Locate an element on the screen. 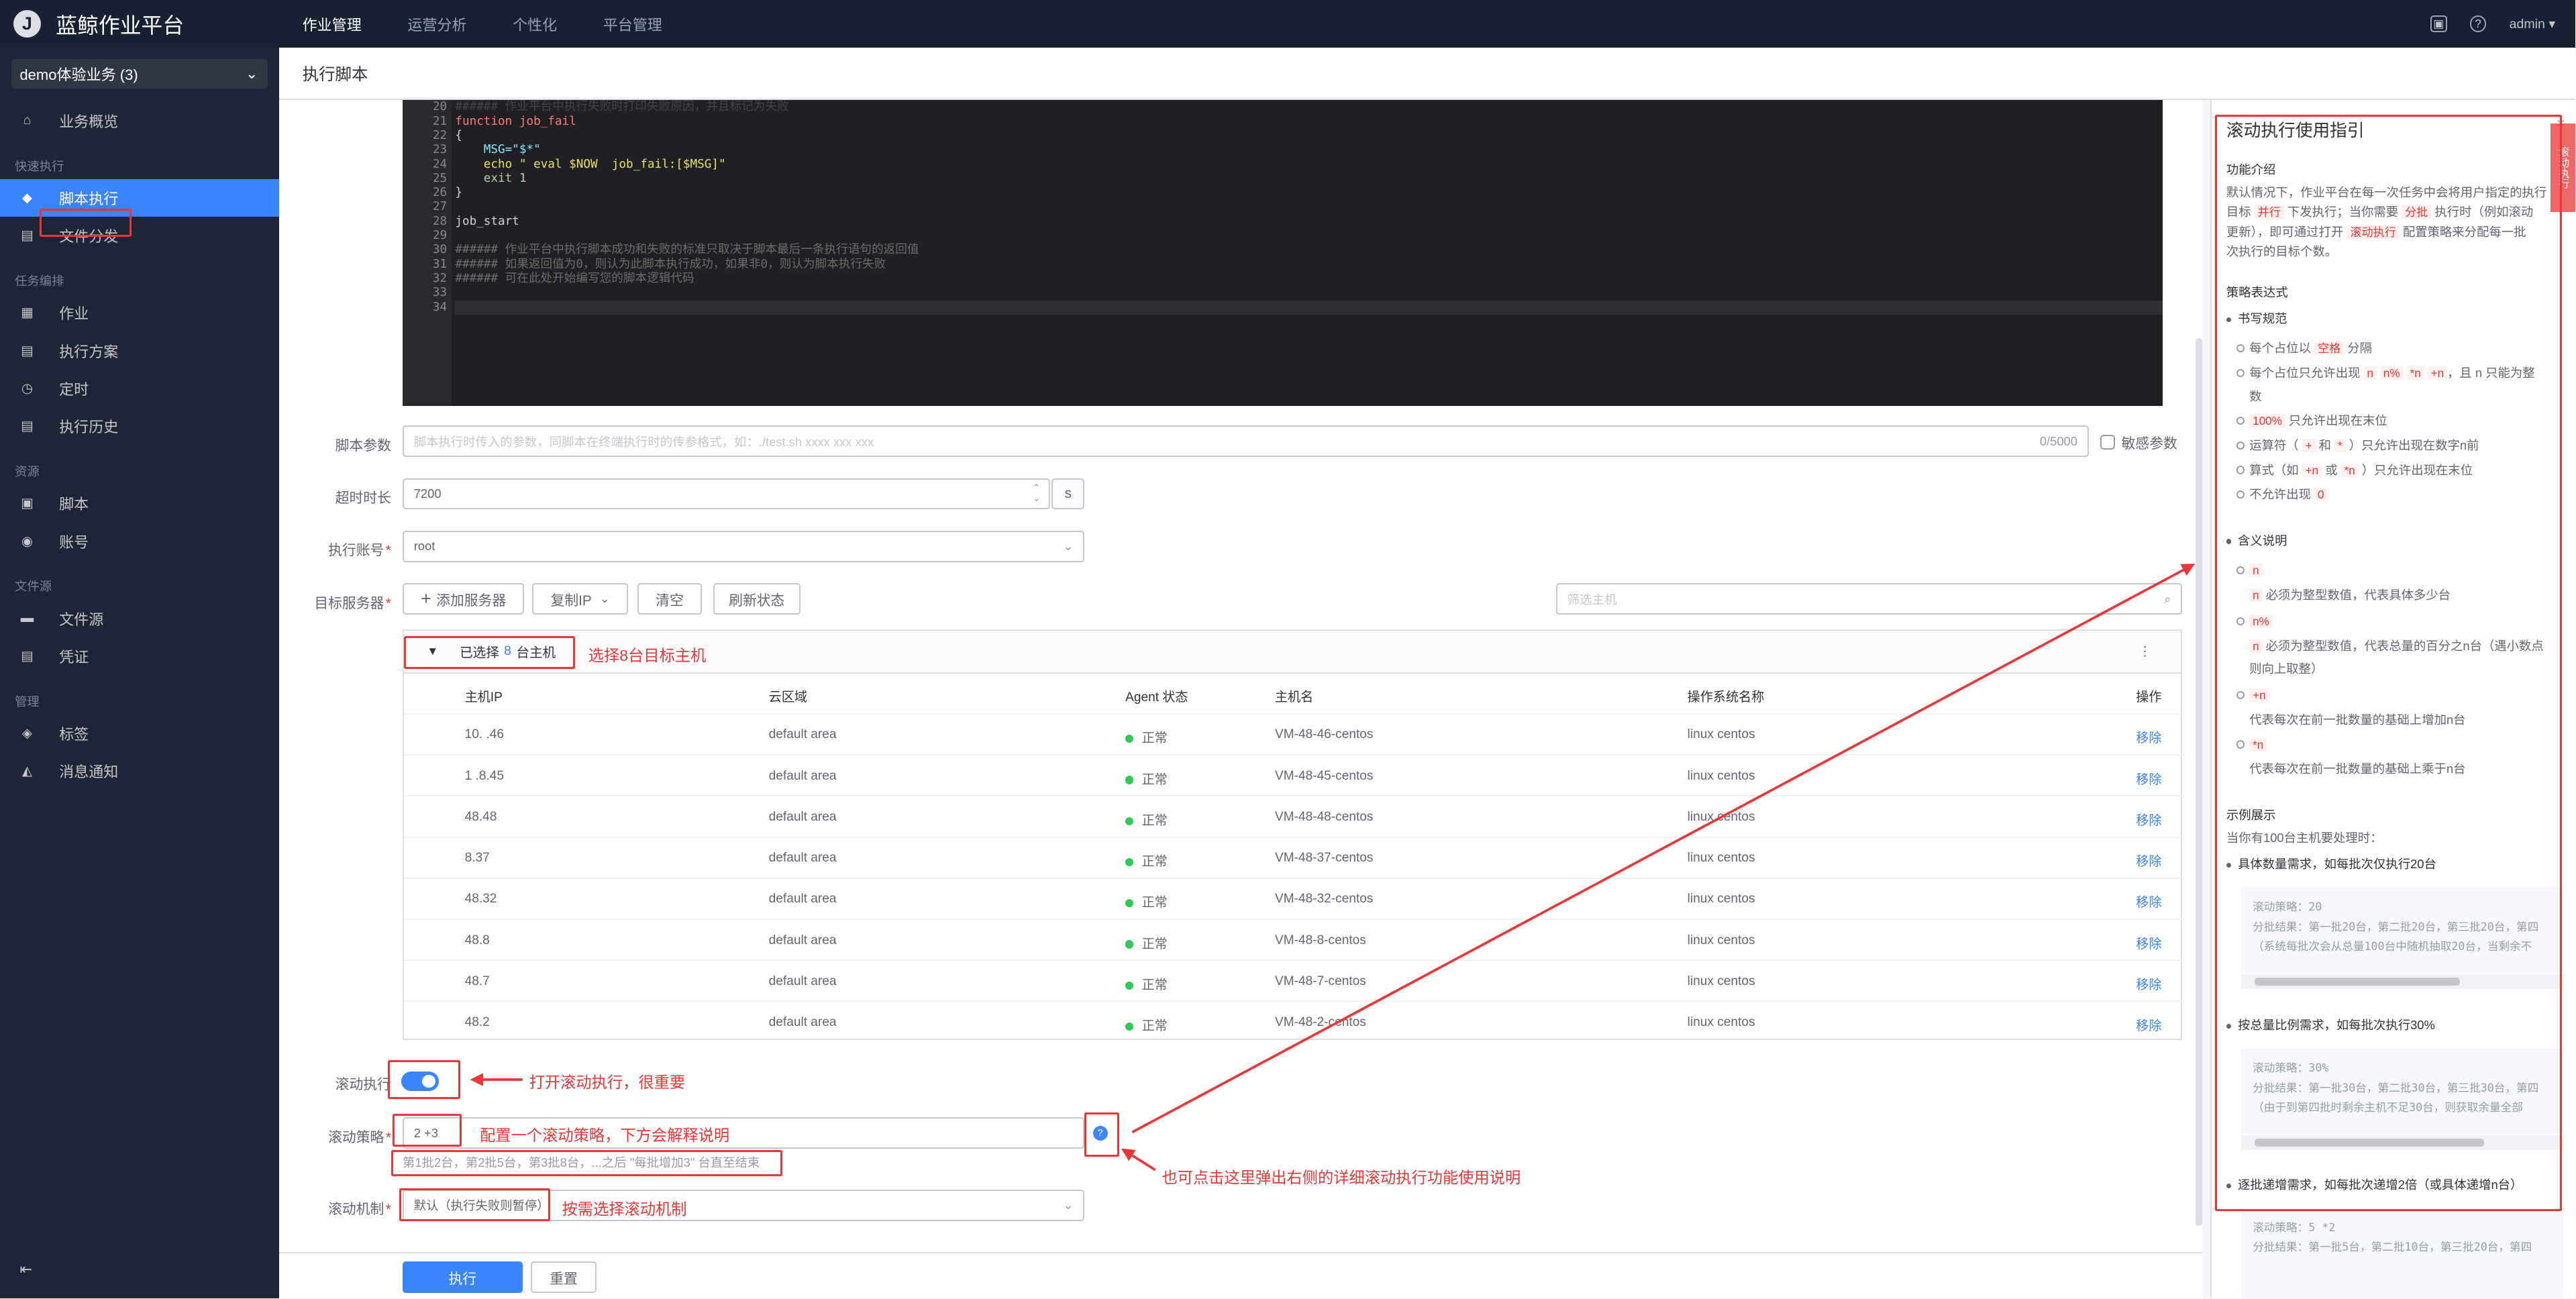 The height and width of the screenshot is (1299, 2576). sidebar-item-plan: ▤ 执行方案 is located at coordinates (139, 351).